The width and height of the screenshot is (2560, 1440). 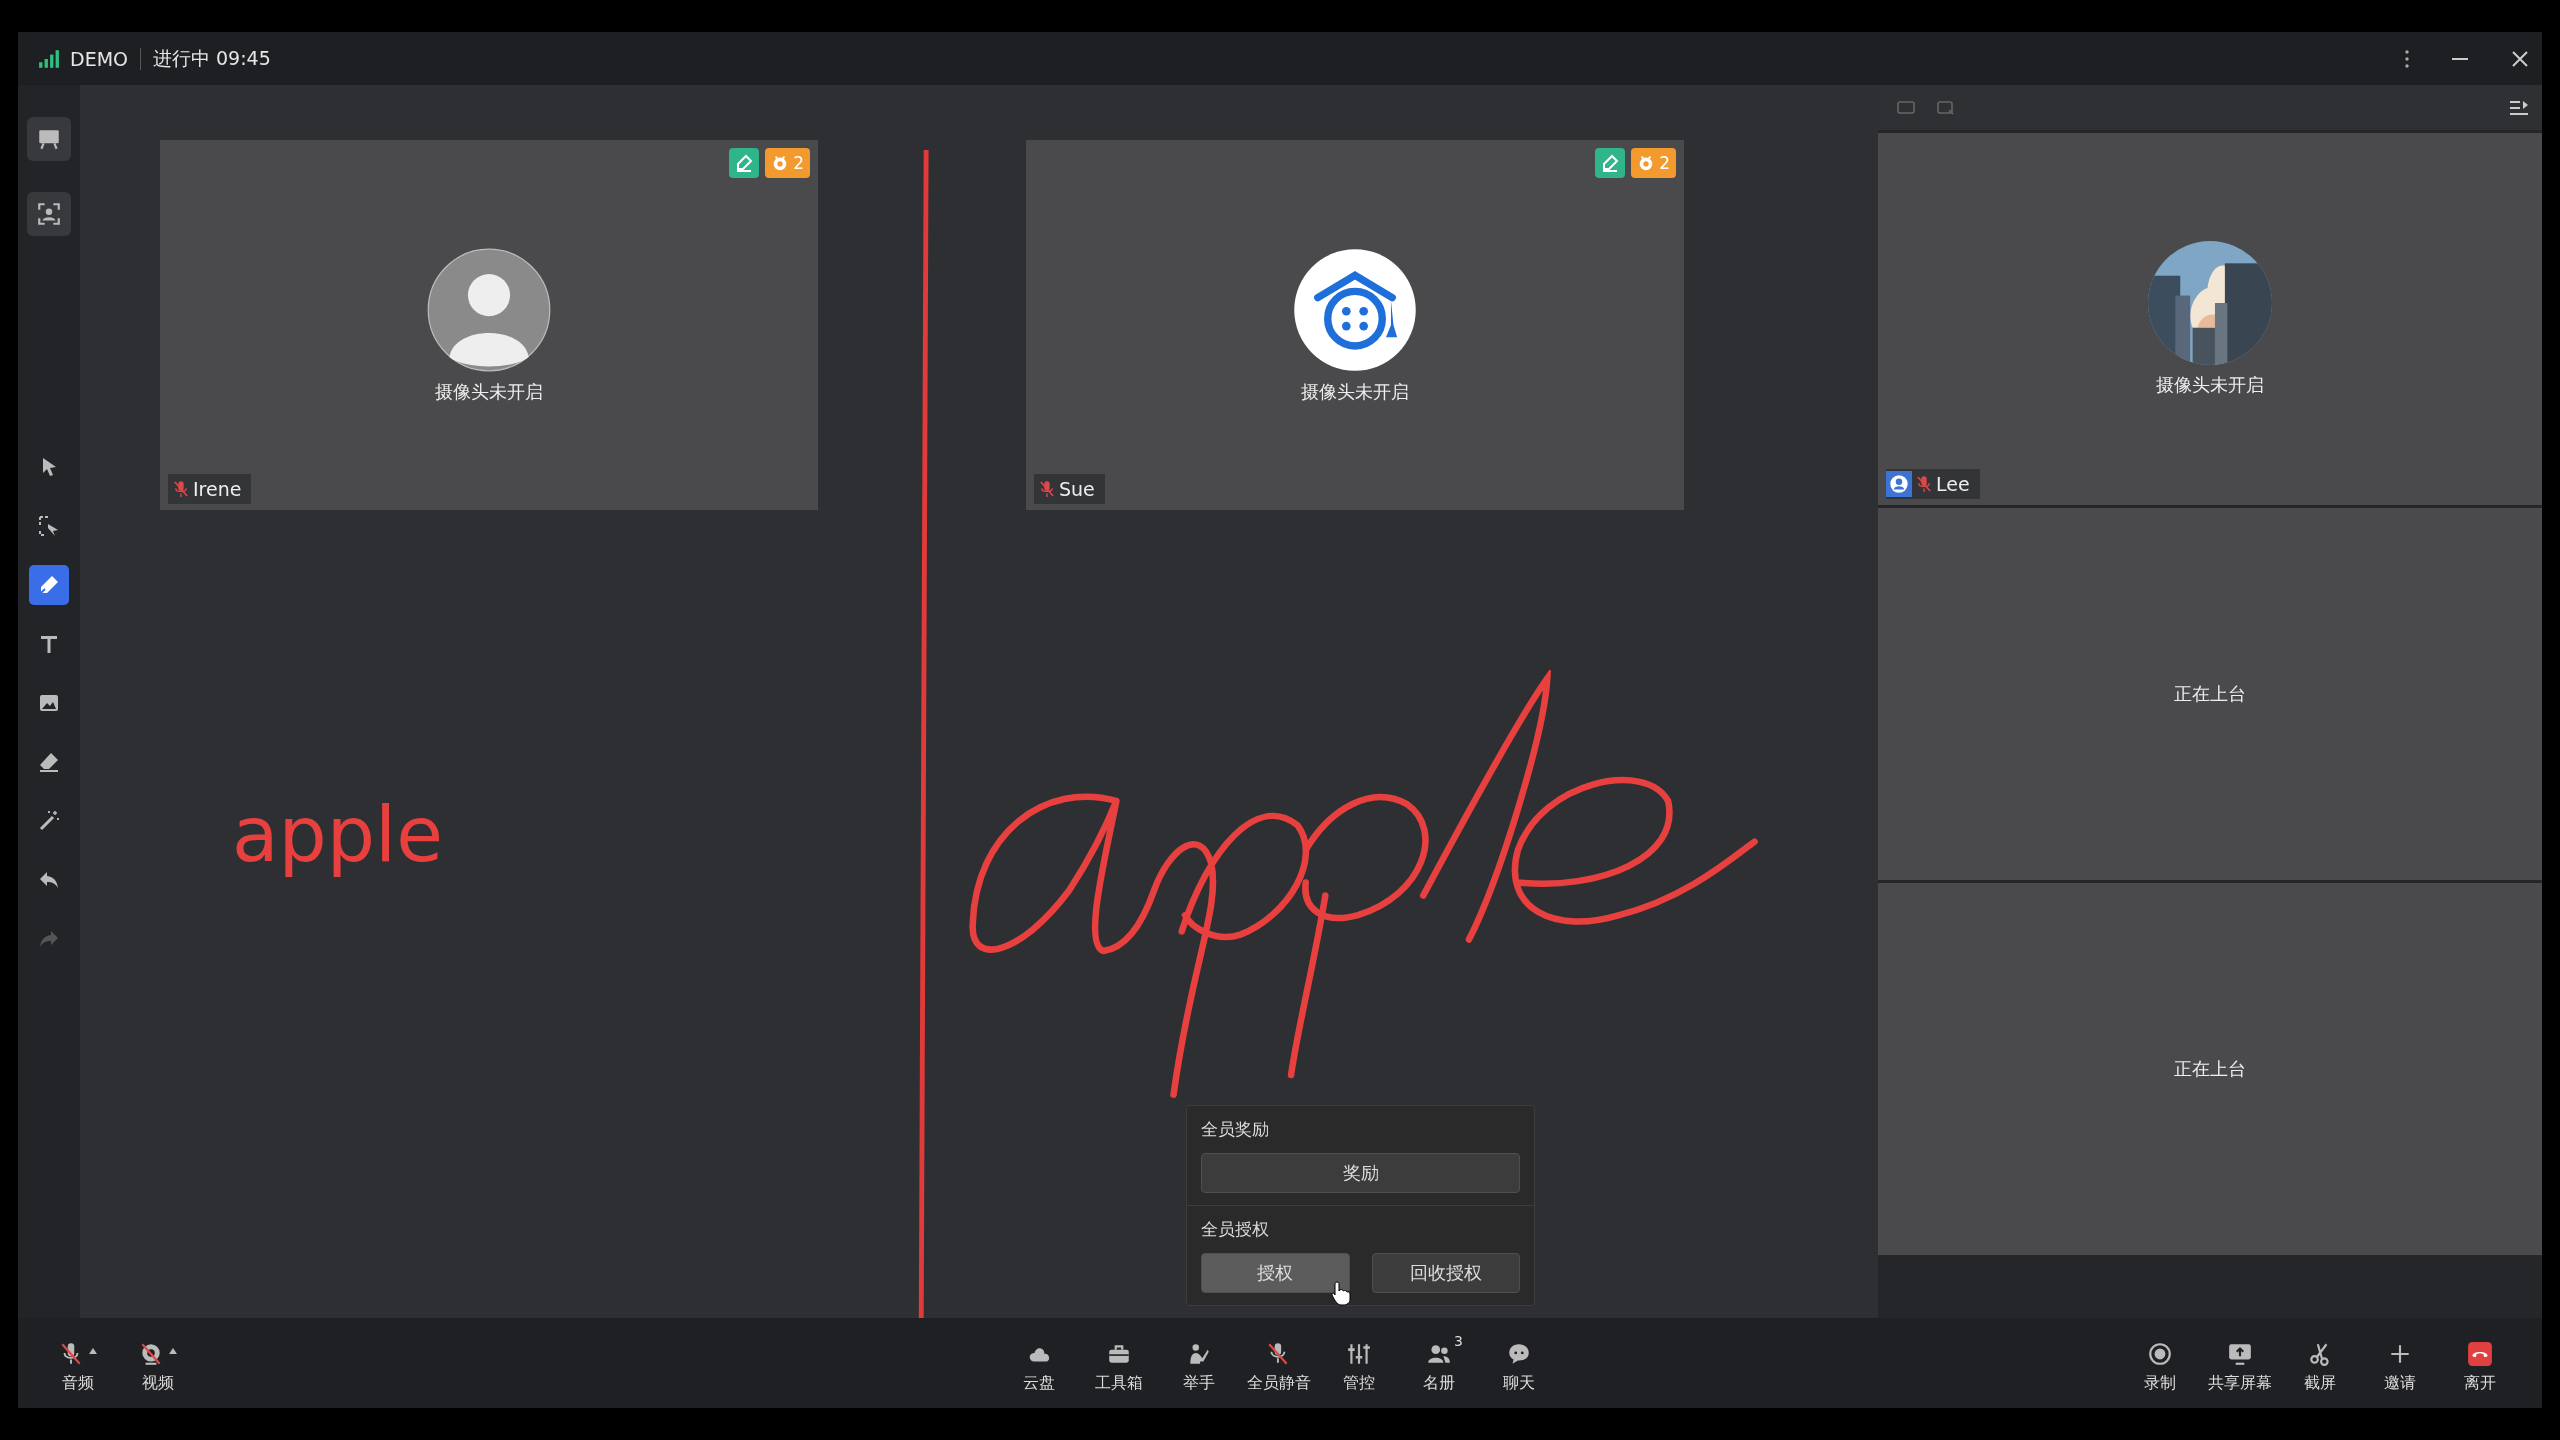 I want to click on eraser-icon, so click(x=49, y=762).